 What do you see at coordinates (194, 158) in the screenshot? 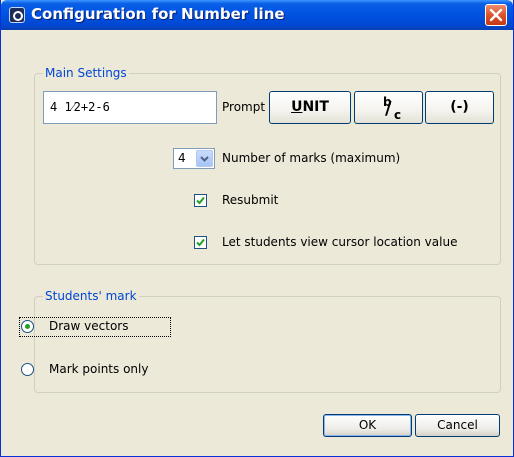
I see `marks-combobox: 4` at bounding box center [194, 158].